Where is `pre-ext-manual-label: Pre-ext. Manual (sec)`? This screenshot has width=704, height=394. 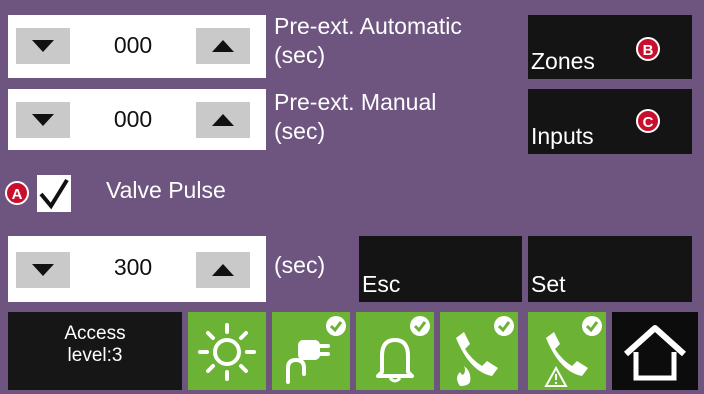
pre-ext-manual-label: Pre-ext. Manual (sec) is located at coordinates (355, 116).